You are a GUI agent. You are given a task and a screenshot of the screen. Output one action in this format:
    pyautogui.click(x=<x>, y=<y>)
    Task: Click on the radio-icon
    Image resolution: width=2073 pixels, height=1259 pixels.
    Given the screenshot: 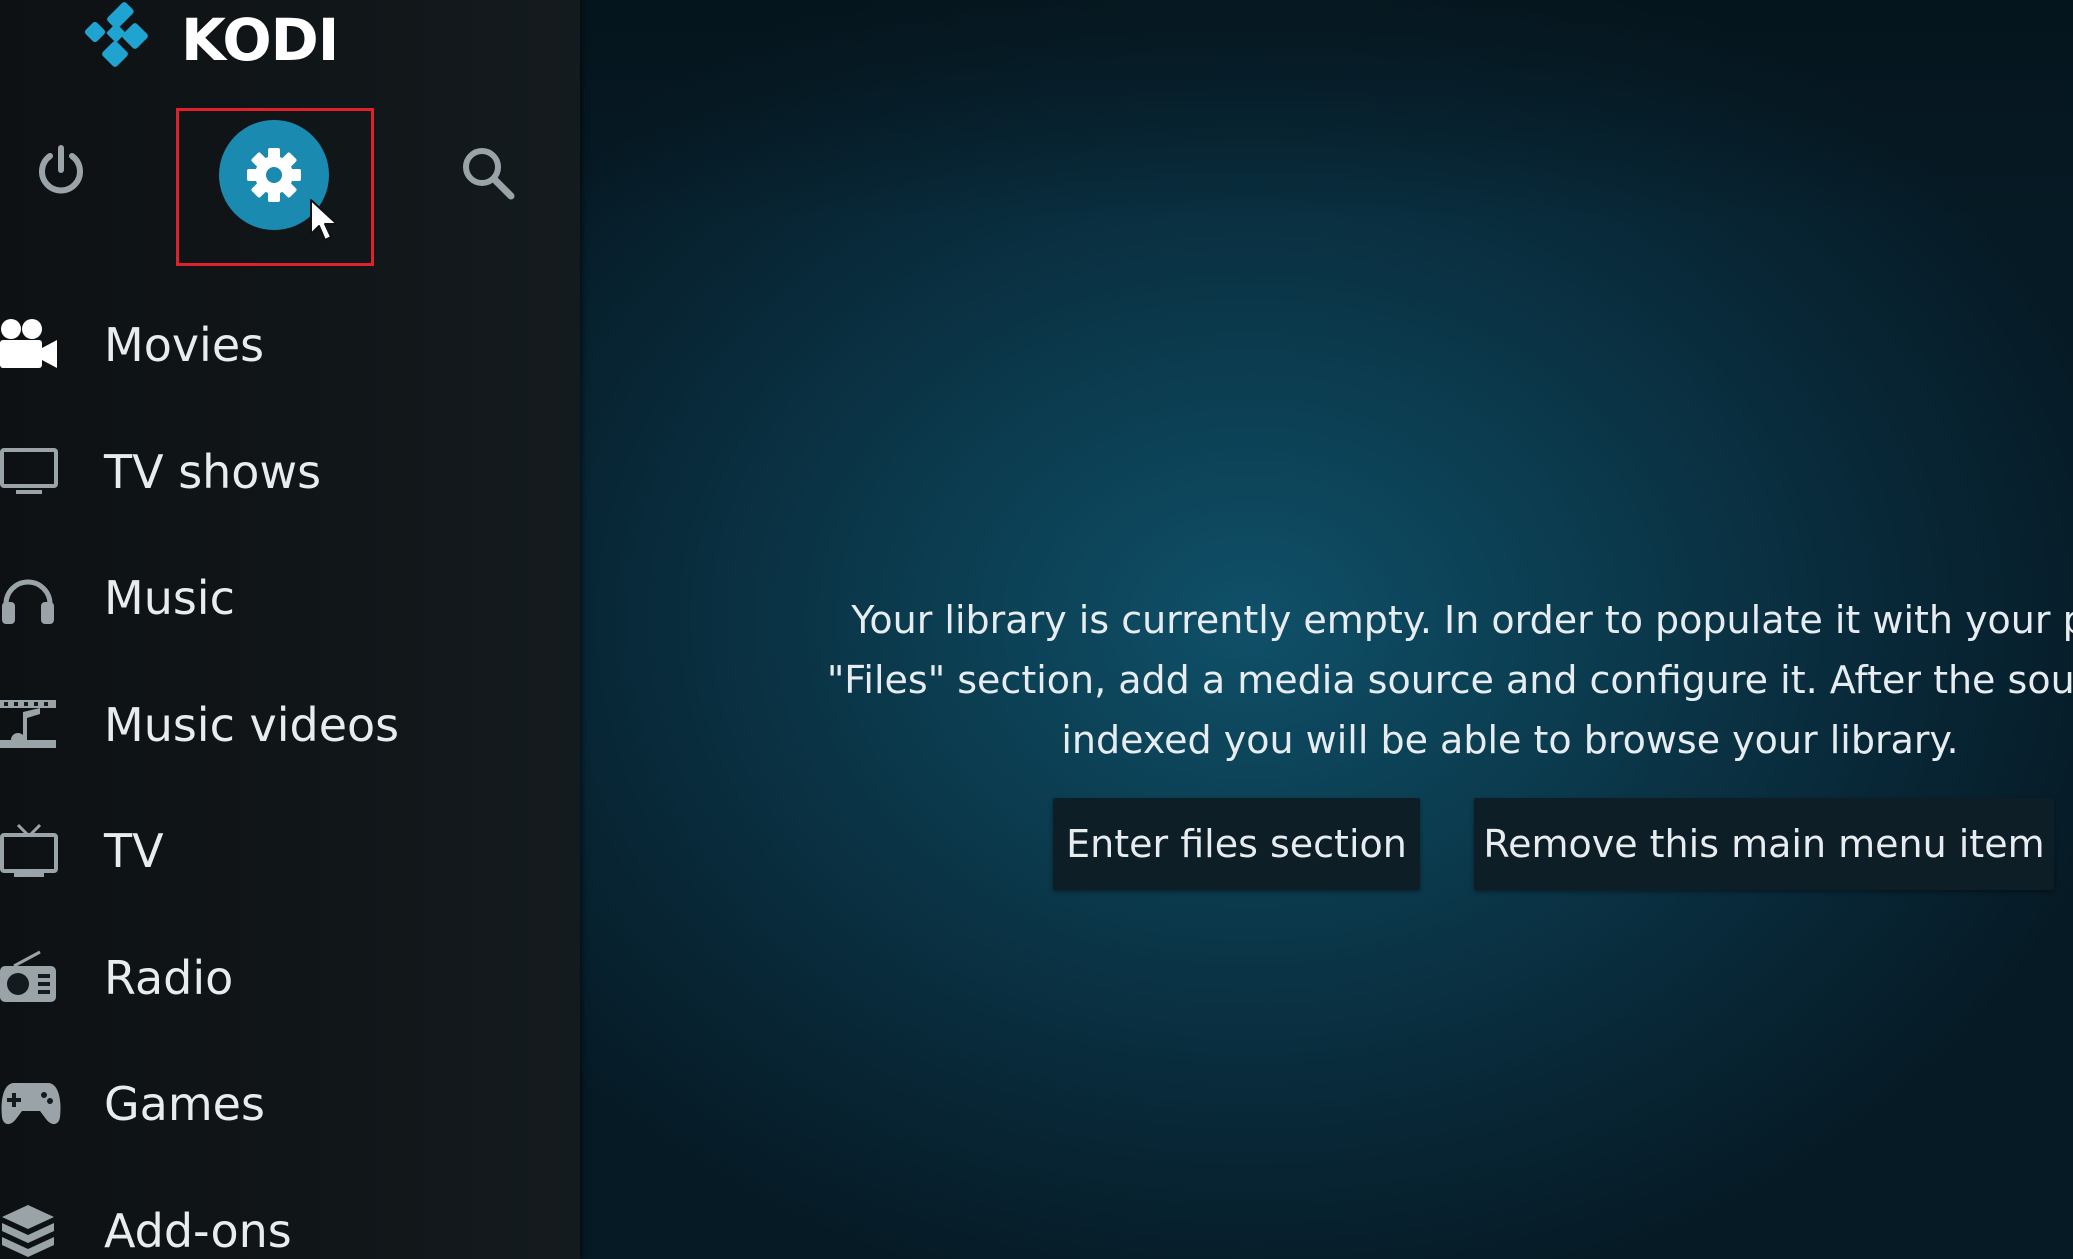 What is the action you would take?
    pyautogui.click(x=32, y=978)
    